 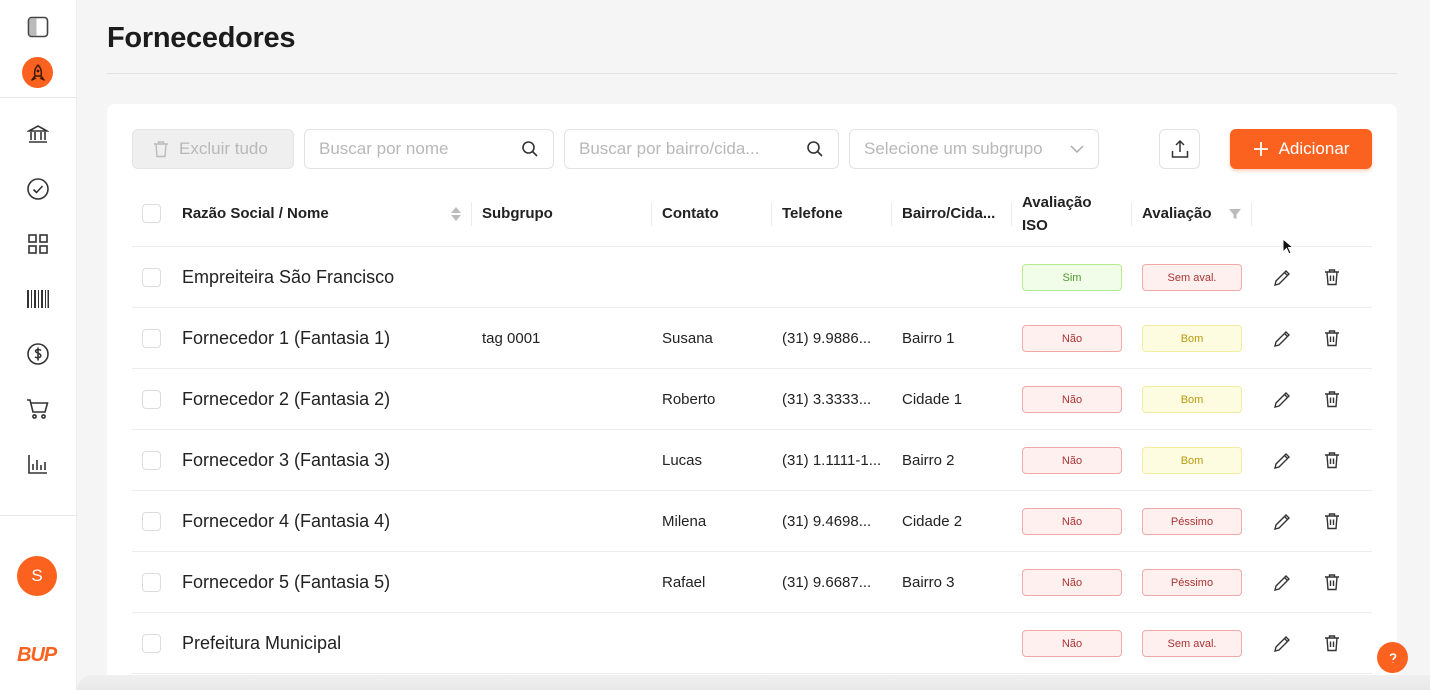 I want to click on table-row: Empreiteira São Francisco Sim Sem aval., so click(x=752, y=277).